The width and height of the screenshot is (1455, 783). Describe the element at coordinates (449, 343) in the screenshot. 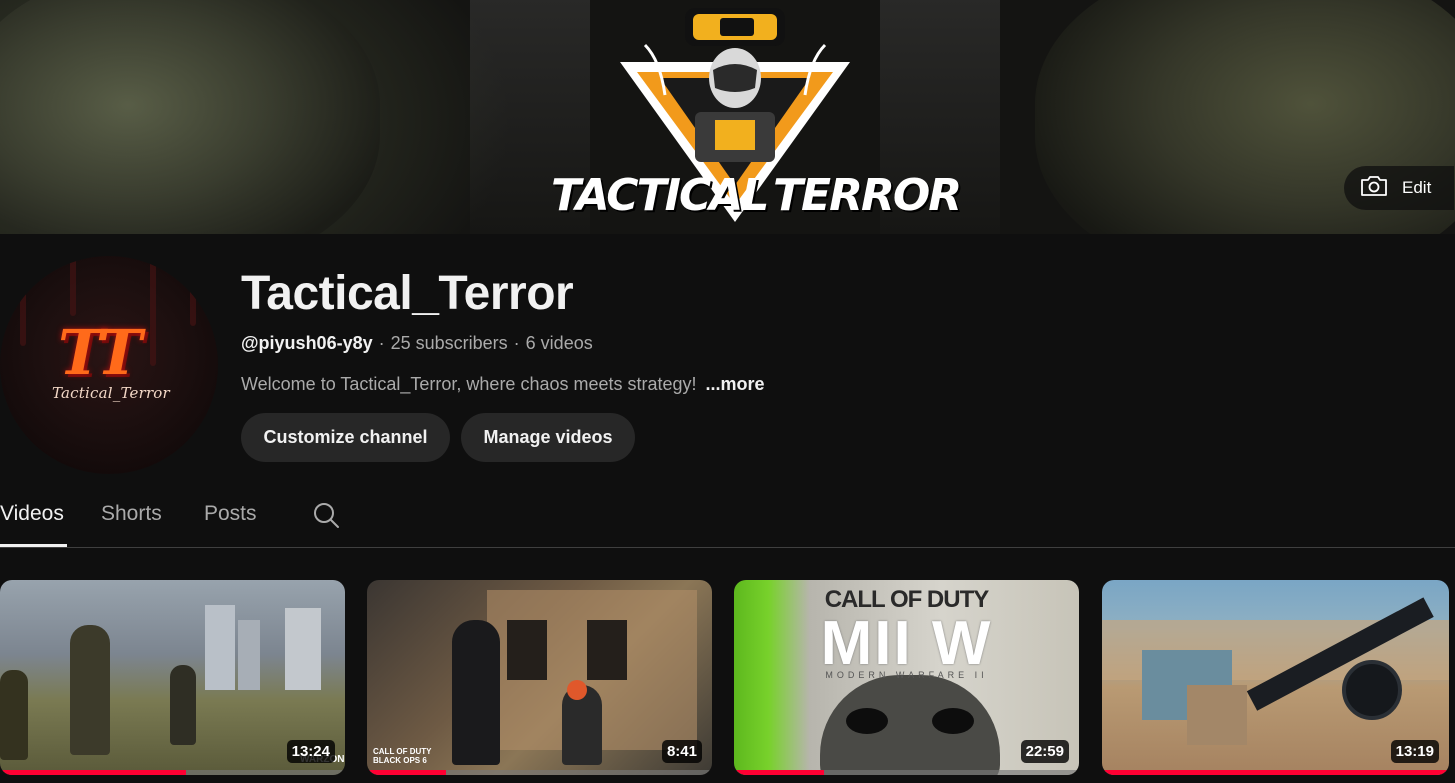

I see `subscriber-count: 25 subscribers` at that location.